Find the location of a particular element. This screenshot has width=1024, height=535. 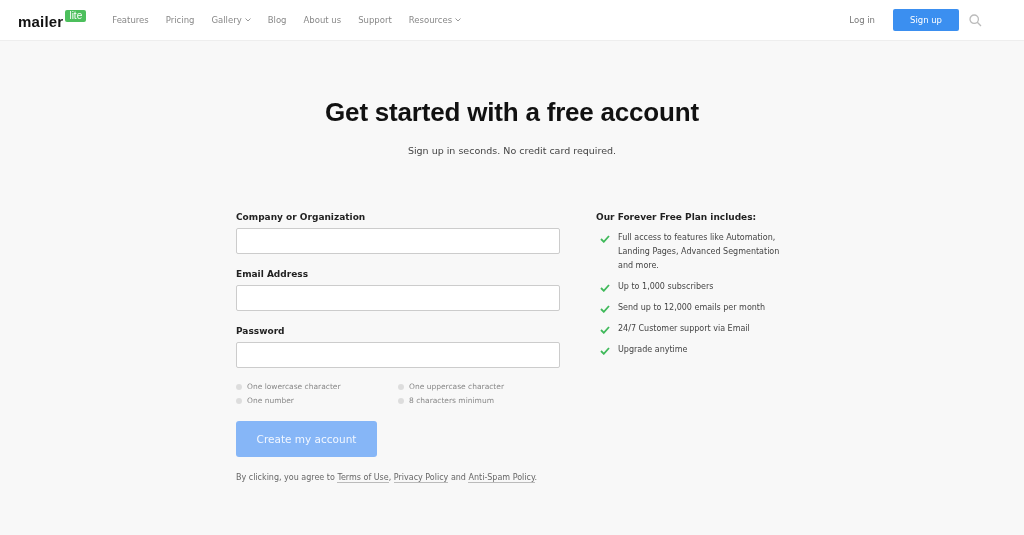

terms-notice: By clicking, you agree to Terms of Use, Privacy Policy and Anti-Spam Policy. is located at coordinates (387, 477).